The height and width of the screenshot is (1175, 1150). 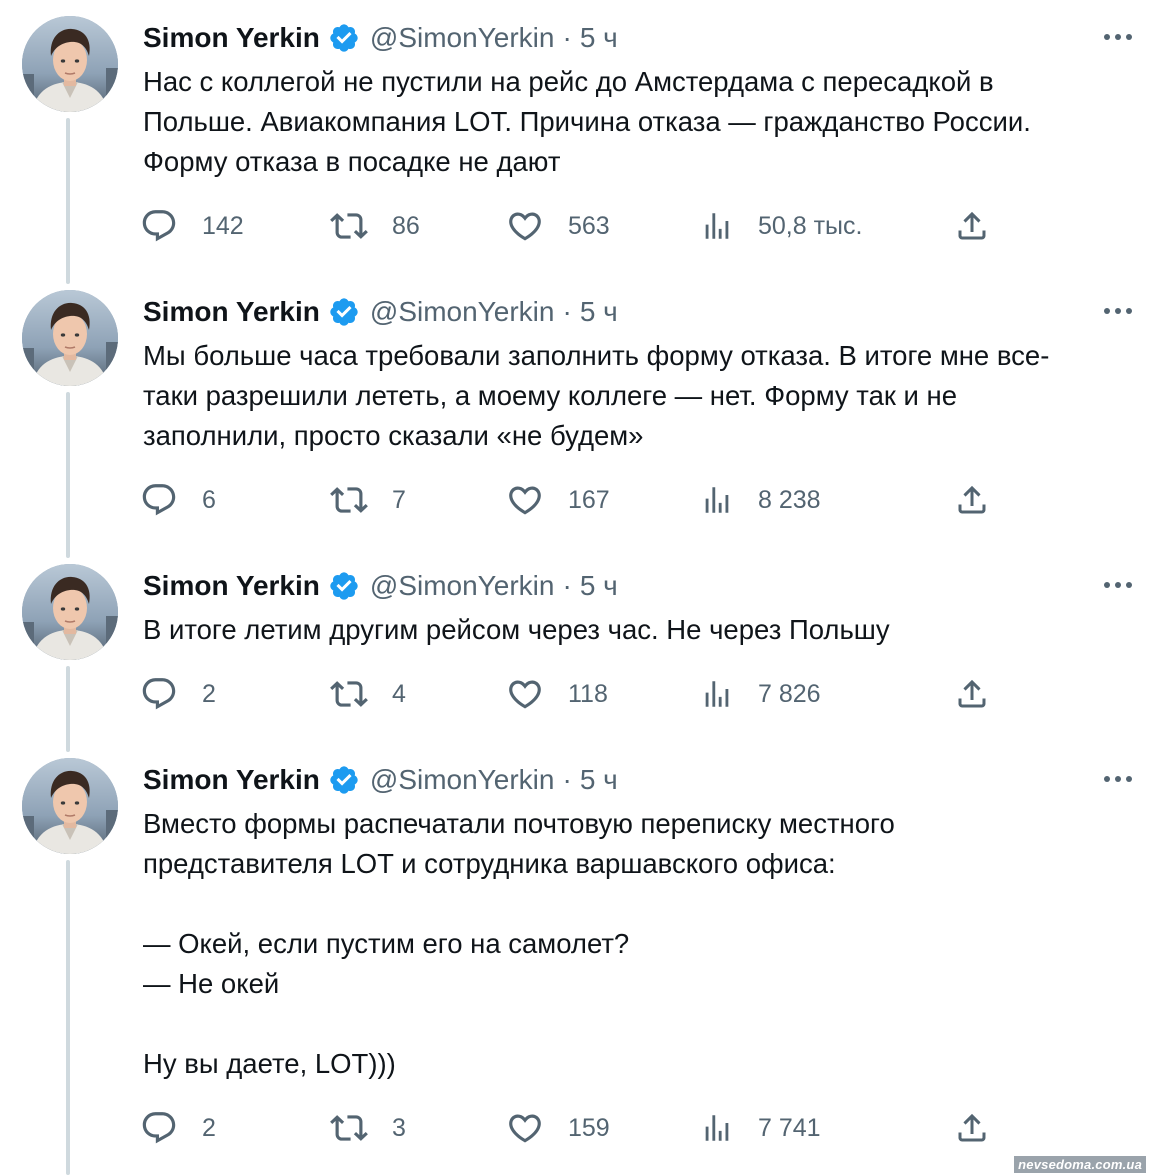 I want to click on retweet-count: 3, so click(x=399, y=1127).